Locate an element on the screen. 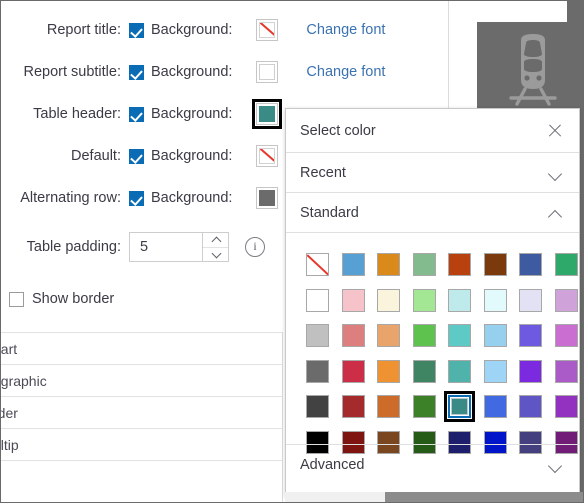  section-recent: Recent is located at coordinates (432, 173).